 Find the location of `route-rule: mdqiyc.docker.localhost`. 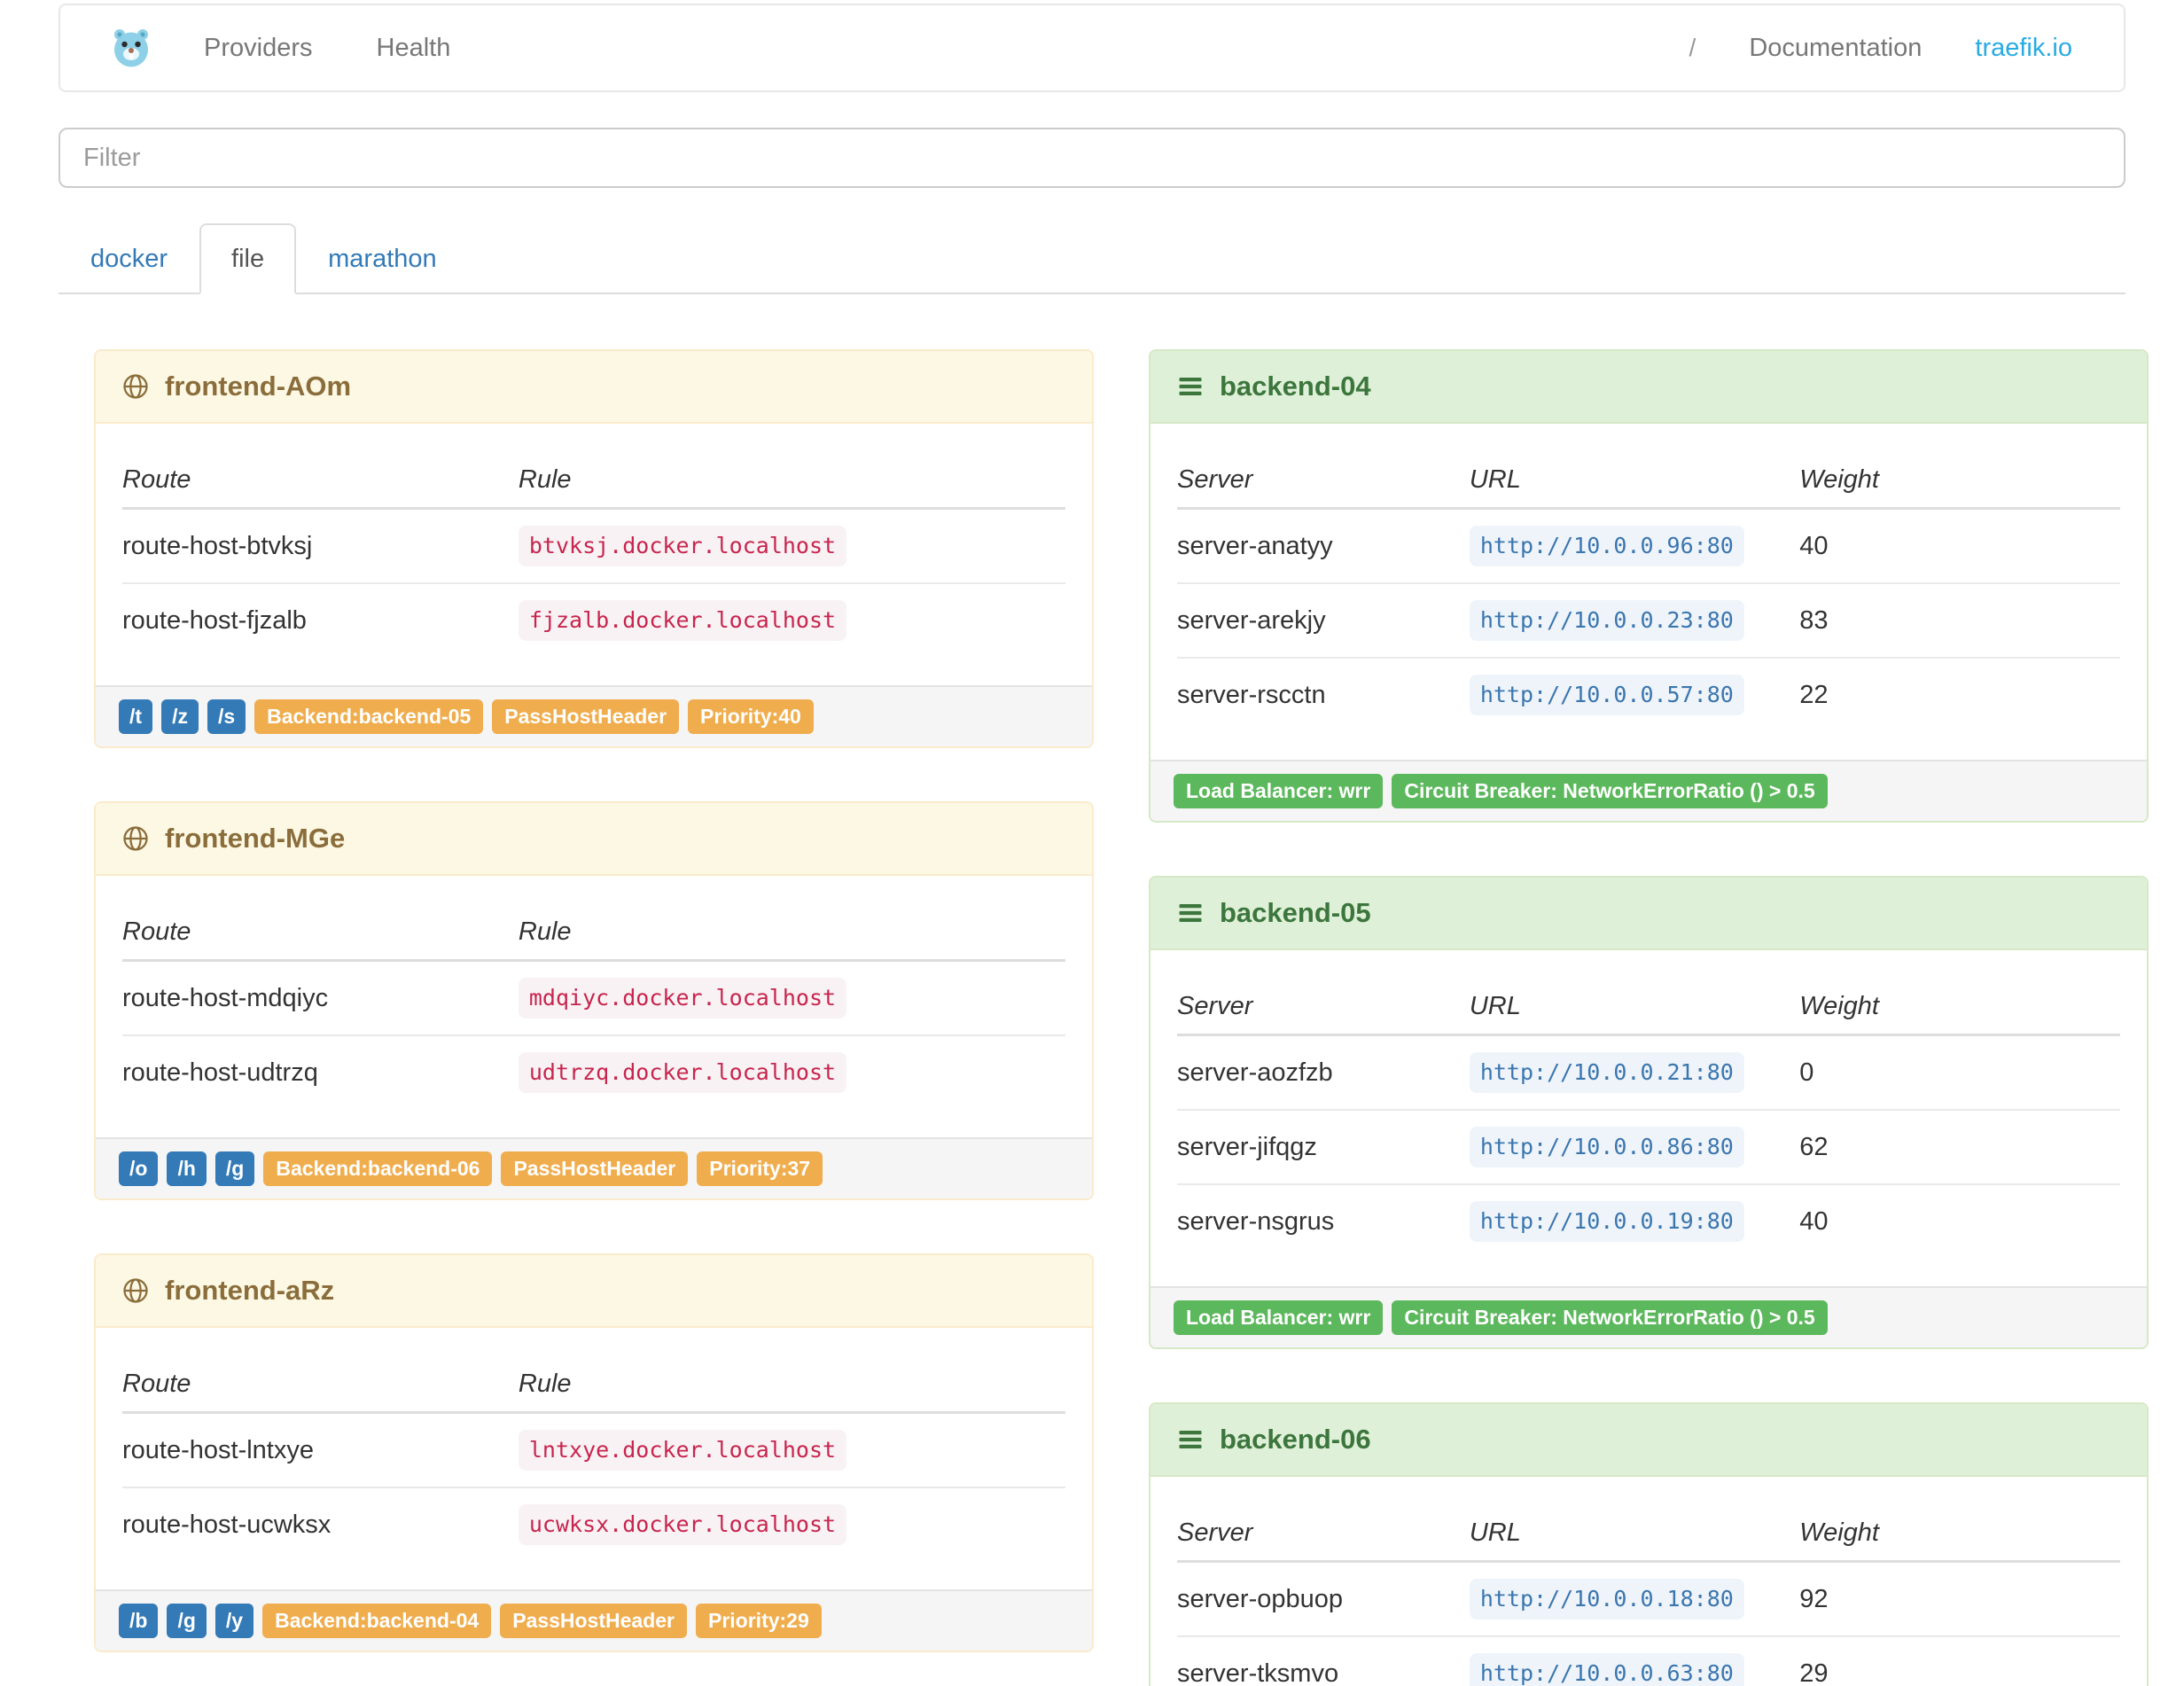

route-rule: mdqiyc.docker.localhost is located at coordinates (682, 998).